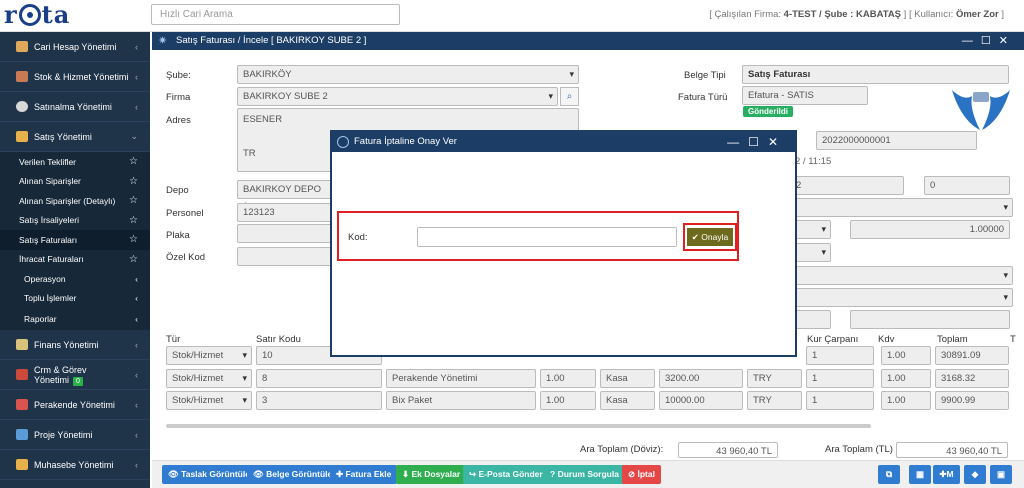 This screenshot has width=1024, height=488. What do you see at coordinates (847, 185) in the screenshot?
I see `fragment-field: 2` at bounding box center [847, 185].